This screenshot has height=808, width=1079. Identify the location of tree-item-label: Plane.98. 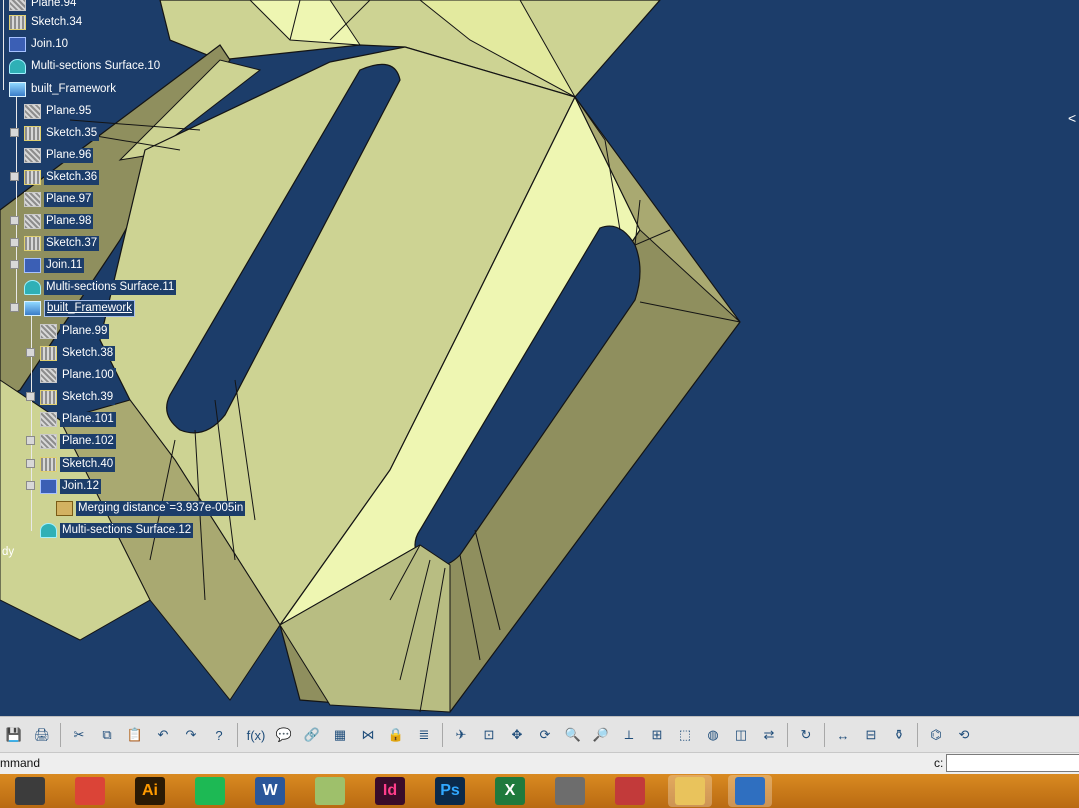
(69, 221).